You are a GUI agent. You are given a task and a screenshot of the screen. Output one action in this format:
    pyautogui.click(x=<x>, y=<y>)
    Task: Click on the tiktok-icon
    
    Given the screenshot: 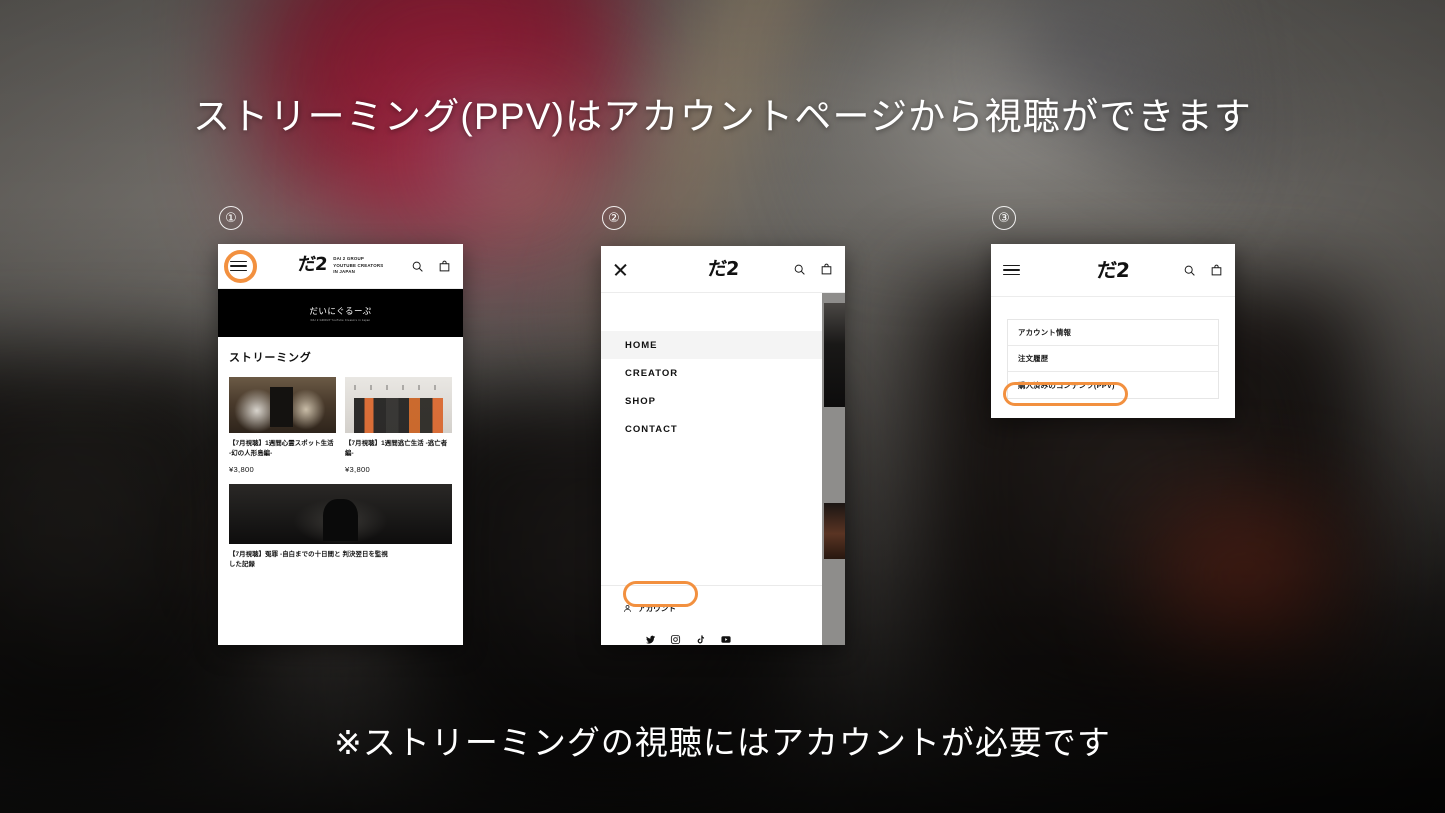 What is the action you would take?
    pyautogui.click(x=700, y=639)
    